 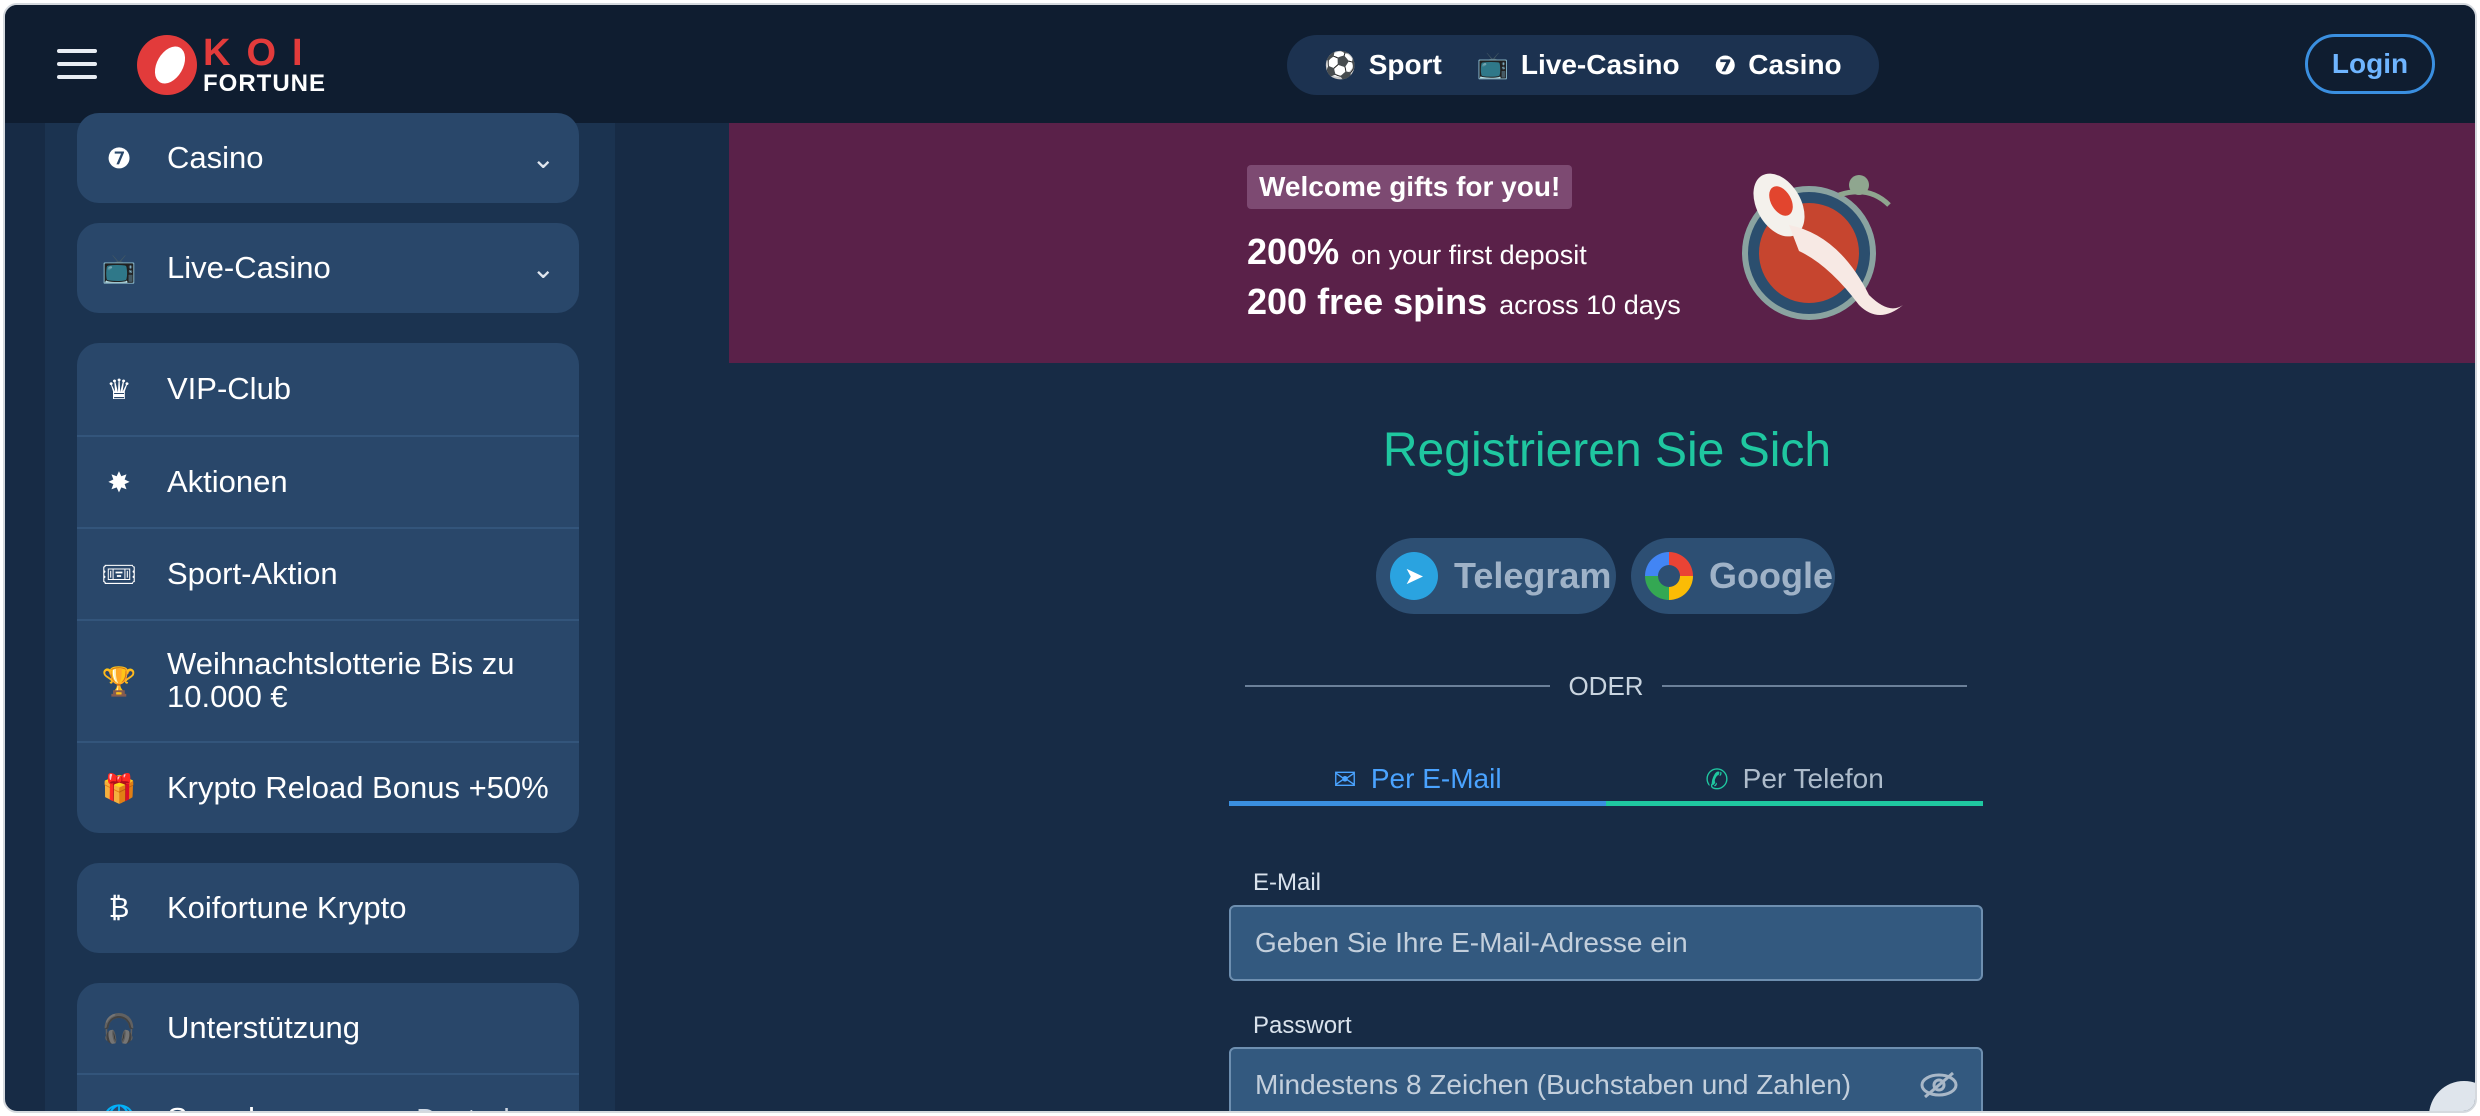 What do you see at coordinates (1410, 187) in the screenshot?
I see `welcome-badge: Welcome gifts for you!` at bounding box center [1410, 187].